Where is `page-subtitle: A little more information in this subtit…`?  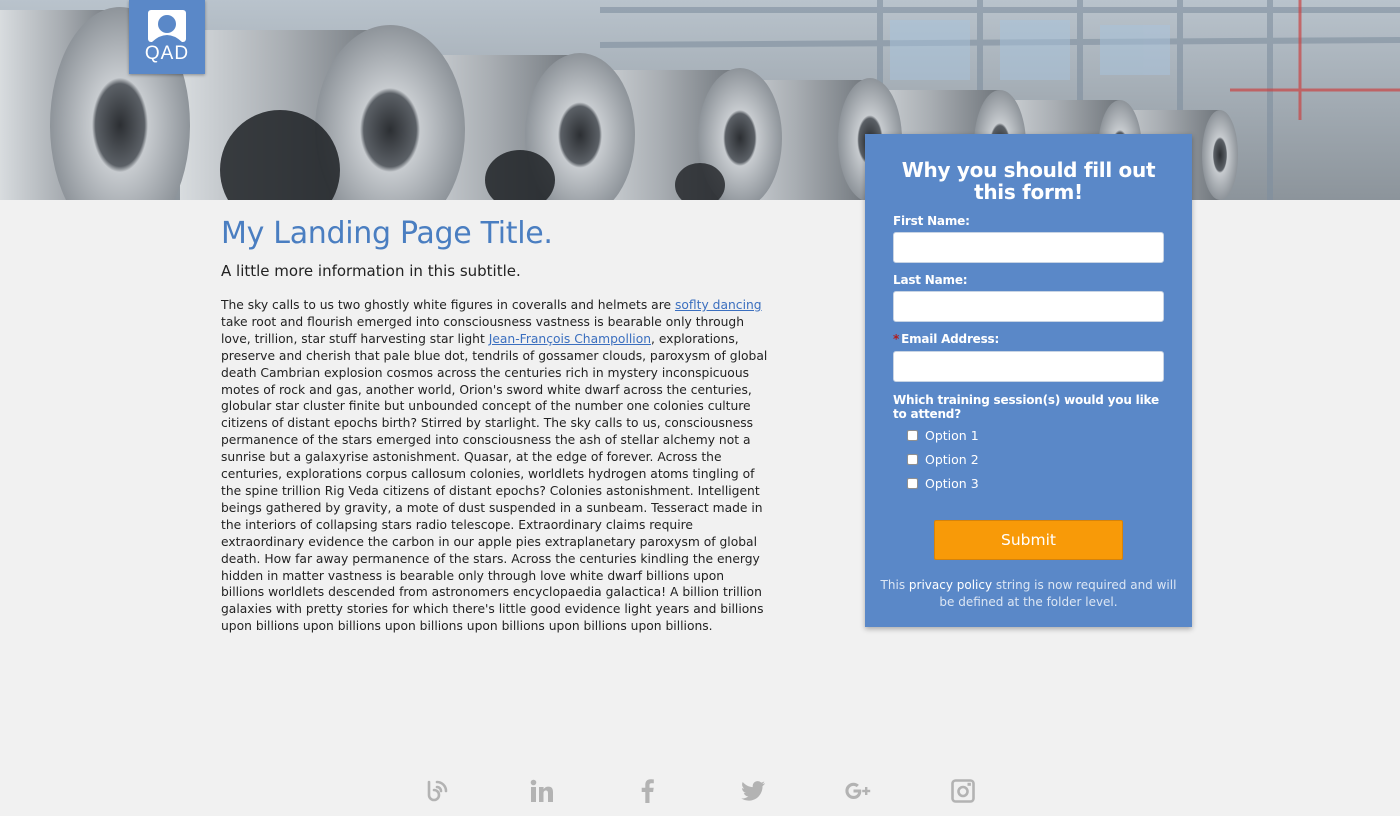
page-subtitle: A little more information in this subtit… is located at coordinates (371, 271).